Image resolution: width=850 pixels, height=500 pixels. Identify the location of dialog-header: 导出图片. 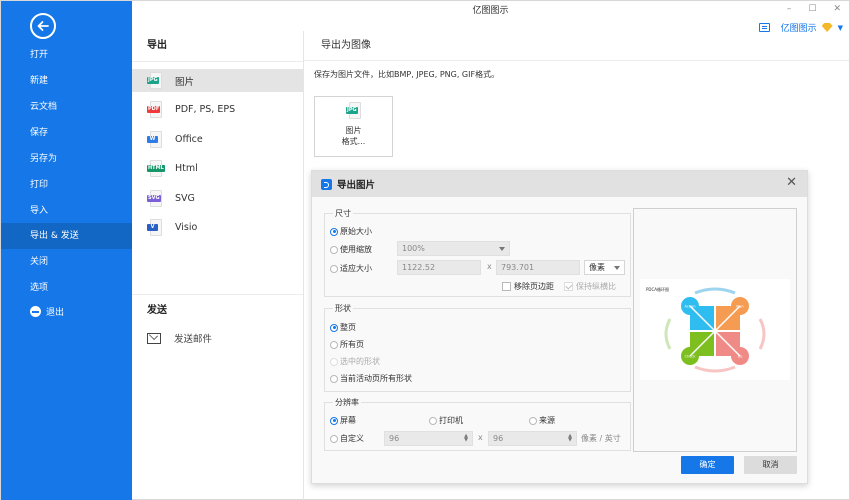
(559, 184).